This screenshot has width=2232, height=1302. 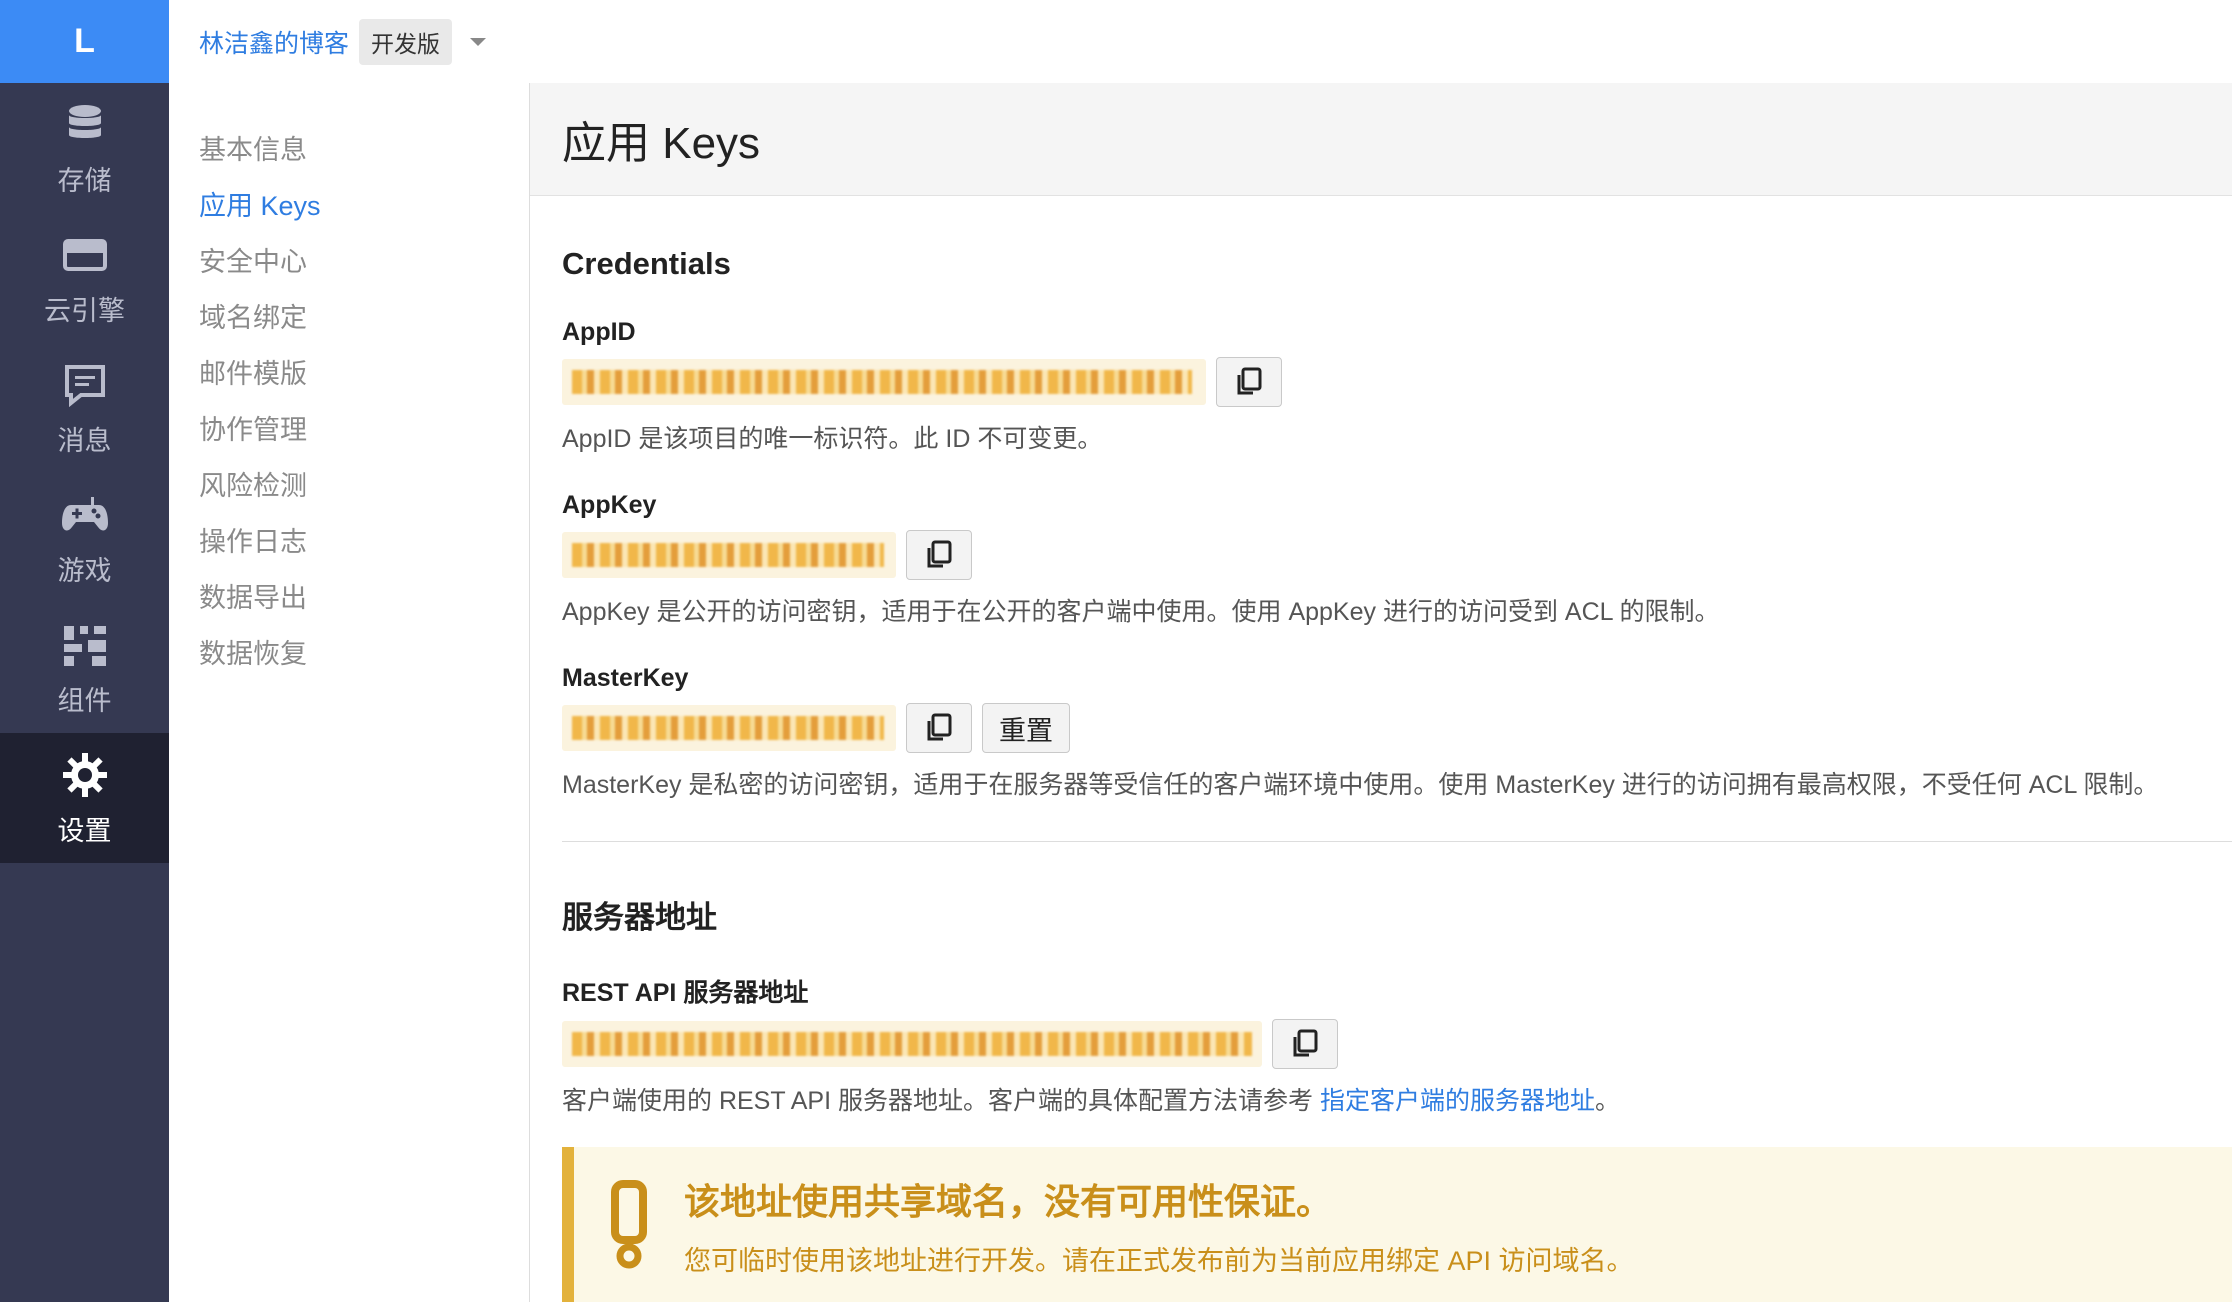 What do you see at coordinates (349, 427) in the screenshot?
I see `subnav-item-collaboration: 协作管理` at bounding box center [349, 427].